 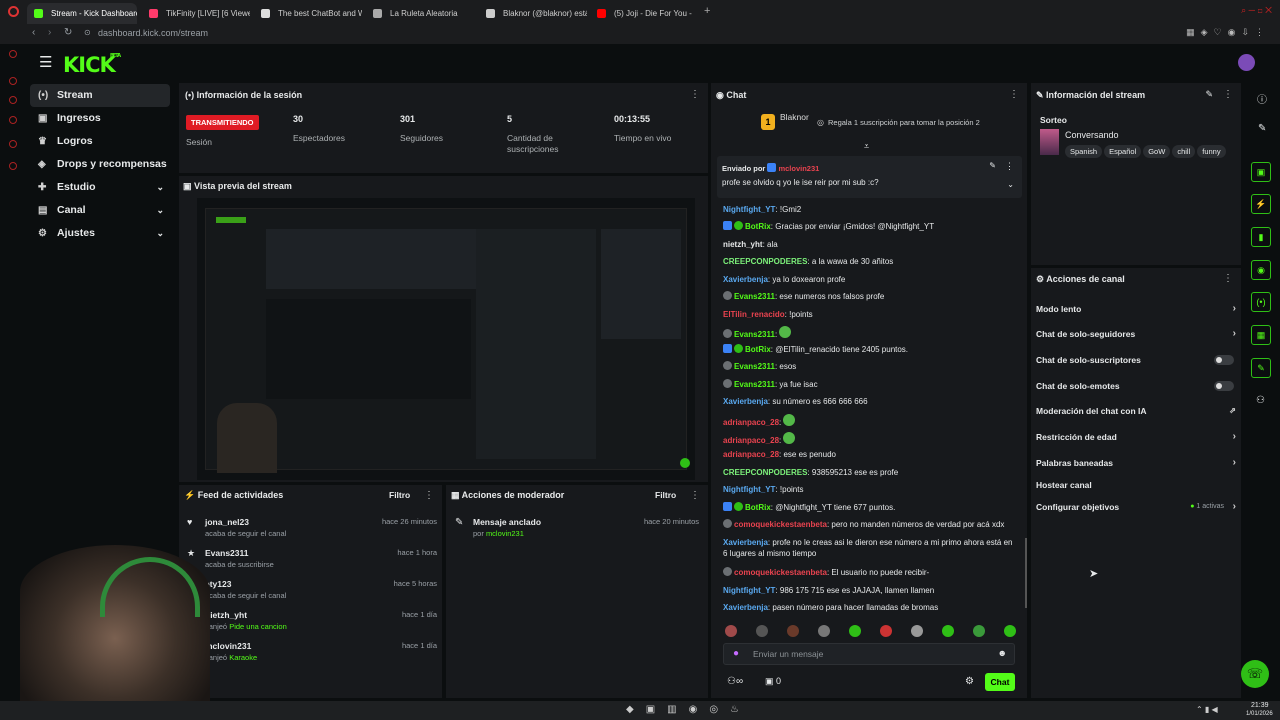 What do you see at coordinates (992, 165) in the screenshot?
I see `pin-icon: ✎` at bounding box center [992, 165].